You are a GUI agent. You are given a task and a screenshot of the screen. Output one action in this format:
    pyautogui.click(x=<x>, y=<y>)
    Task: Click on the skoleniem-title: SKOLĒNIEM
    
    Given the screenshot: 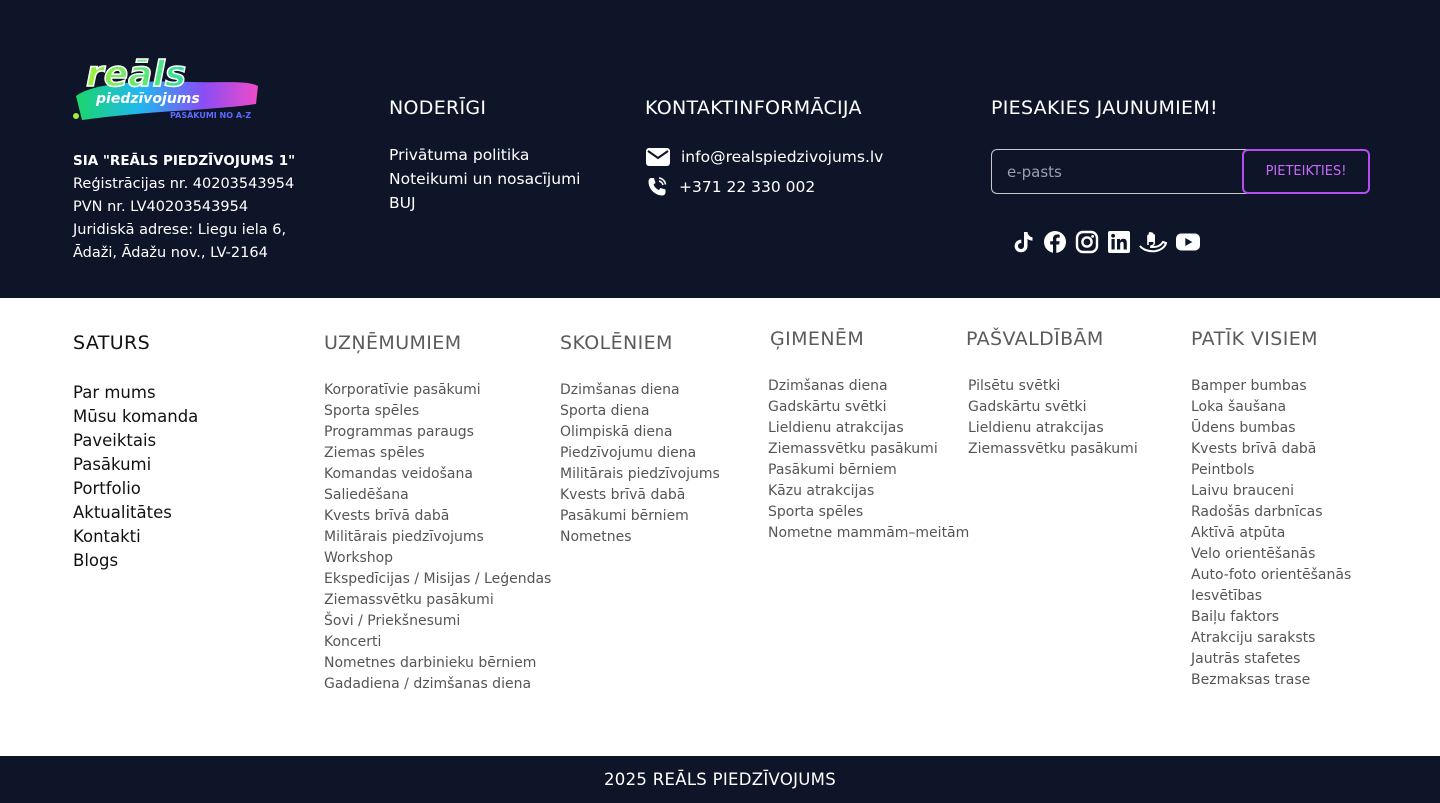 What is the action you would take?
    pyautogui.click(x=616, y=343)
    